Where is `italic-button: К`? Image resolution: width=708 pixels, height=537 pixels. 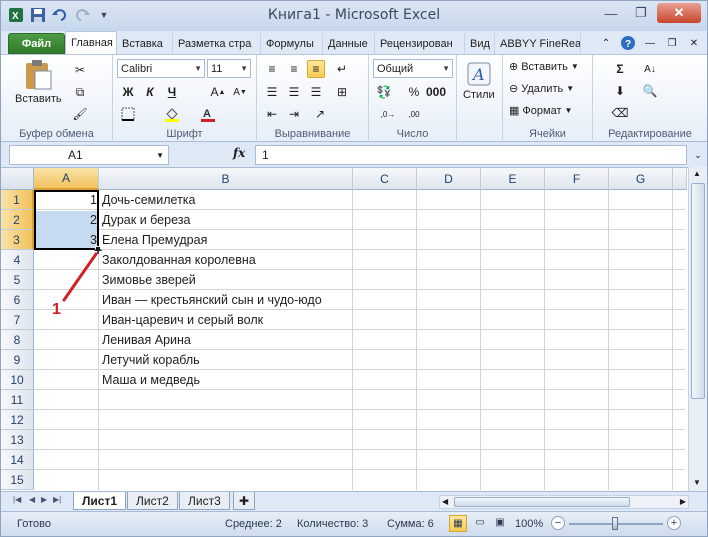
italic-button: К is located at coordinates (150, 92).